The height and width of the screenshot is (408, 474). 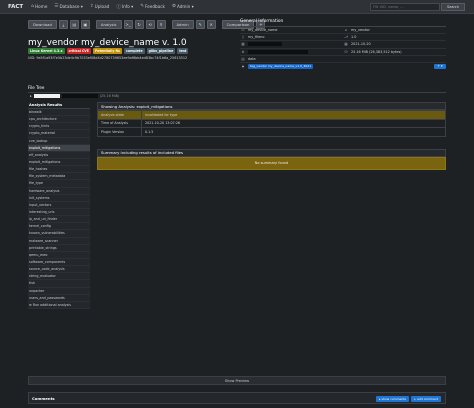 I want to click on nav-icon: ⇪, so click(x=91, y=6).